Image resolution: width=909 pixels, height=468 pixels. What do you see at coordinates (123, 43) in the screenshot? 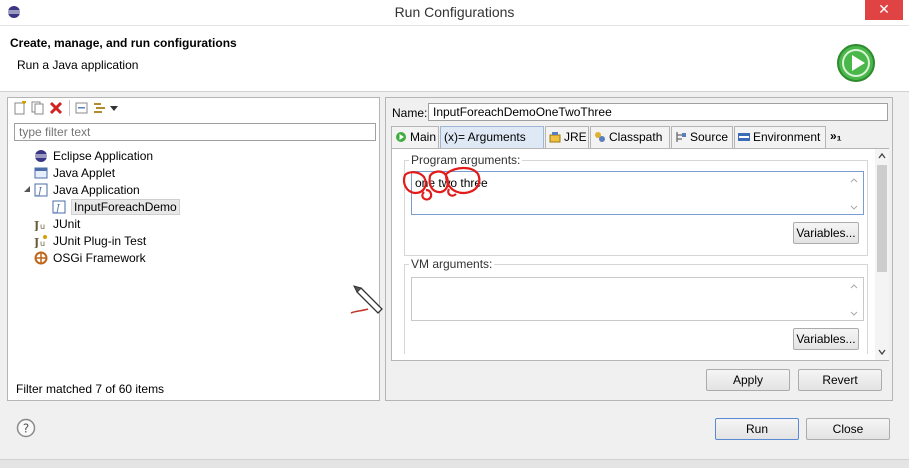
I see `header-title: Create, manage, and run configurations` at bounding box center [123, 43].